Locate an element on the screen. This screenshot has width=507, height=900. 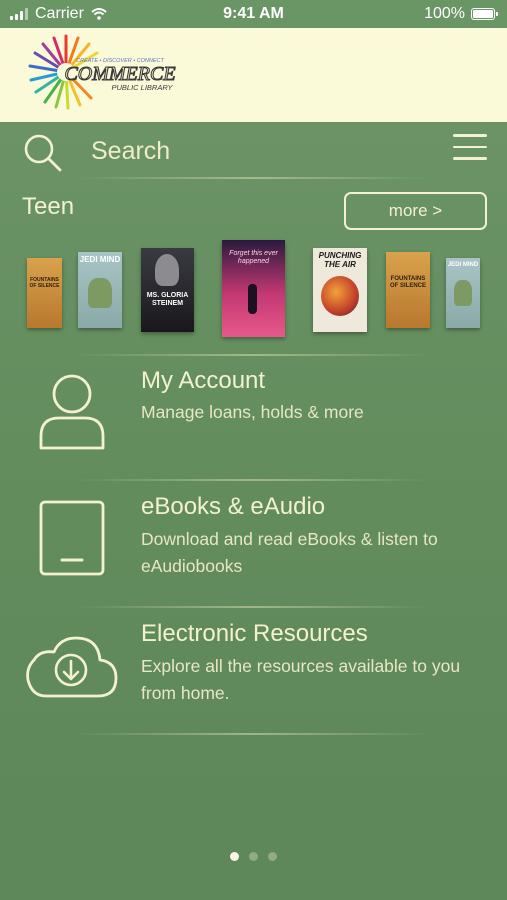
menu-item-my-account: My Account Manage loans, holds & more is located at coordinates (253, 419).